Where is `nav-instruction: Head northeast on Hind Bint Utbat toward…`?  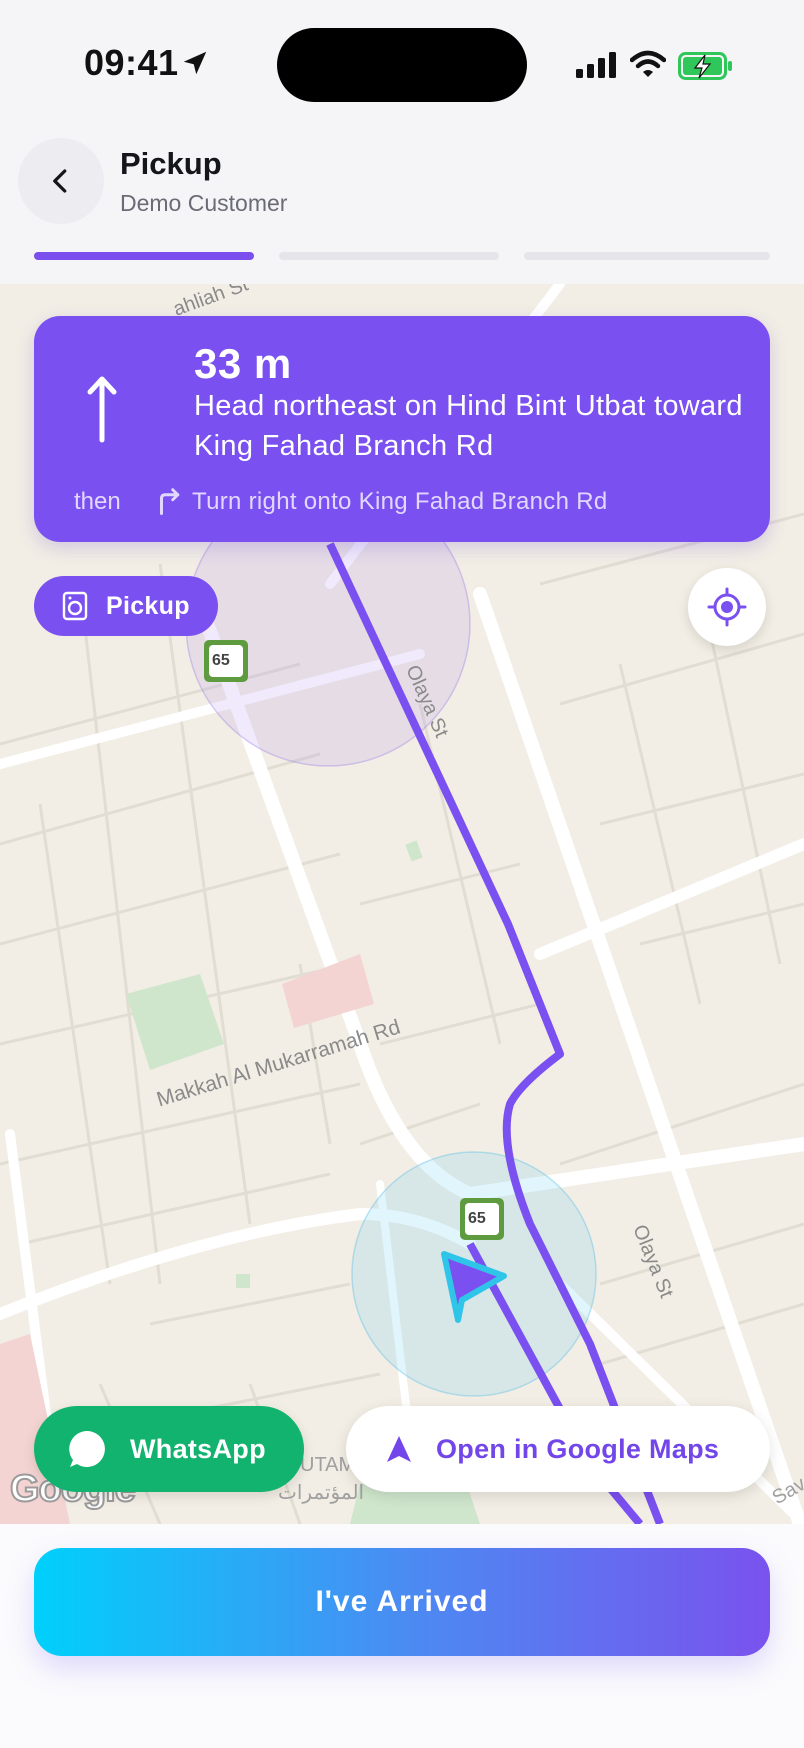
nav-instruction: Head northeast on Hind Bint Utbat toward… is located at coordinates (468, 426).